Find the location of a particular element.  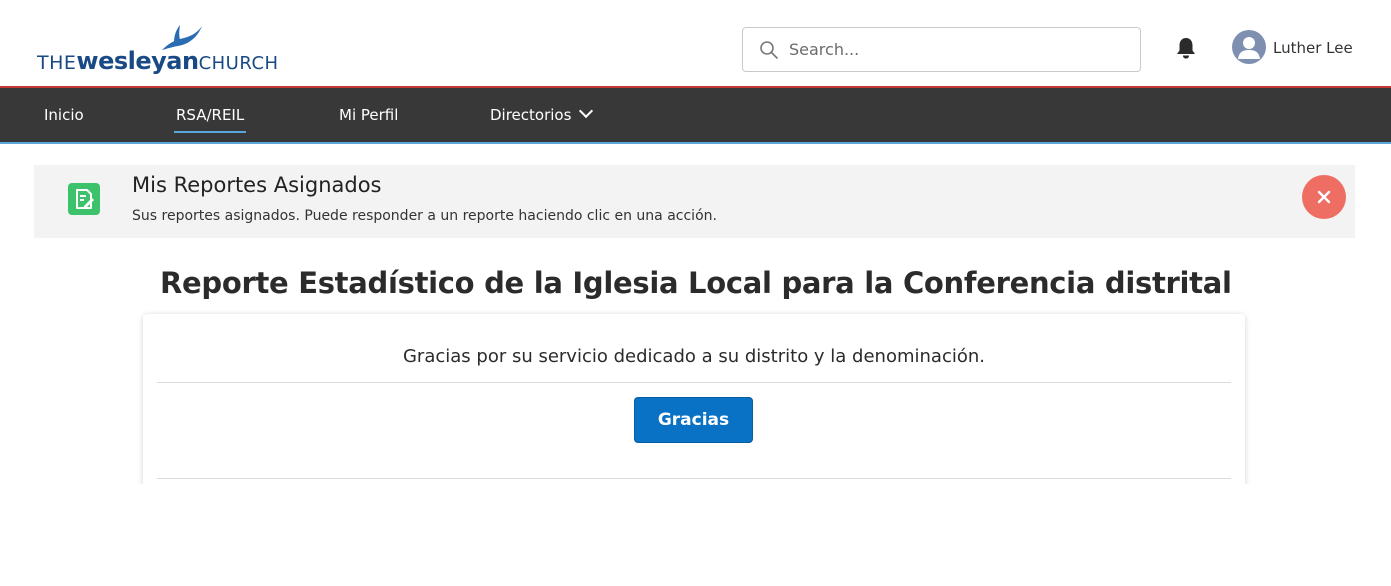

search-icon is located at coordinates (769, 50).